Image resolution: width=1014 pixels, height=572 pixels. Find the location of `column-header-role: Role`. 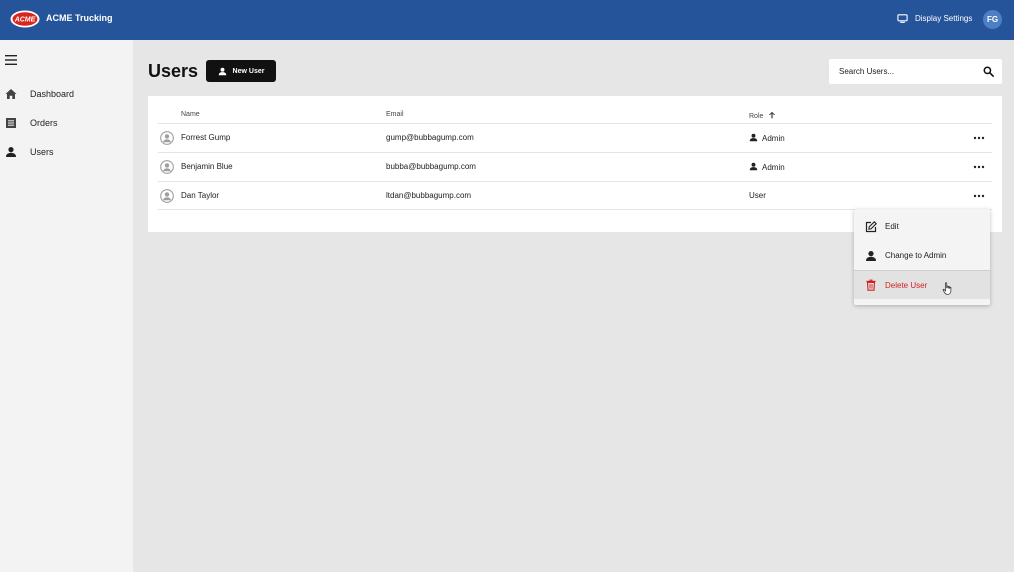

column-header-role: Role is located at coordinates (762, 115).